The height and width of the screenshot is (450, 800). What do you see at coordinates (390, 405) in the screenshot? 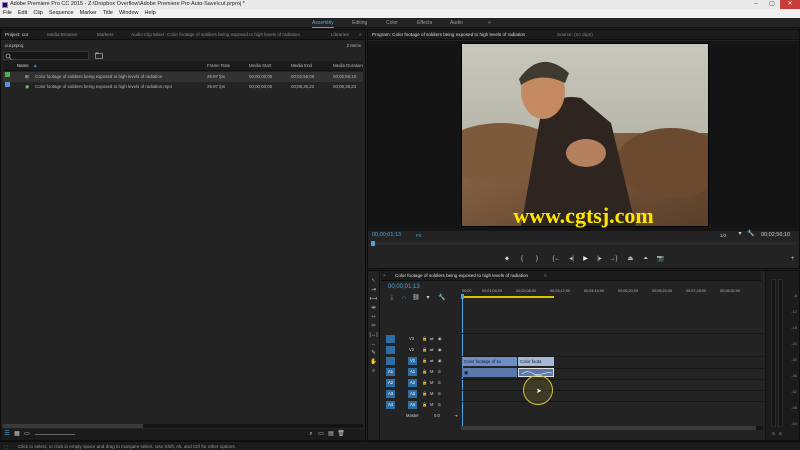
I see `track-source-a4: A4` at bounding box center [390, 405].